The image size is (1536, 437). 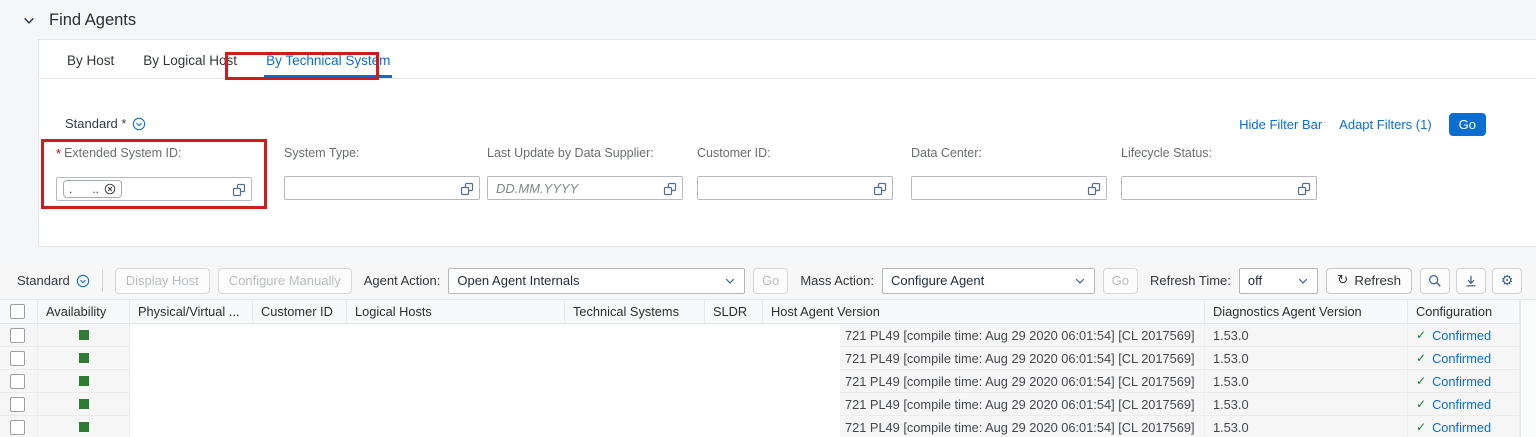 What do you see at coordinates (374, 188) in the screenshot?
I see `system-type-input` at bounding box center [374, 188].